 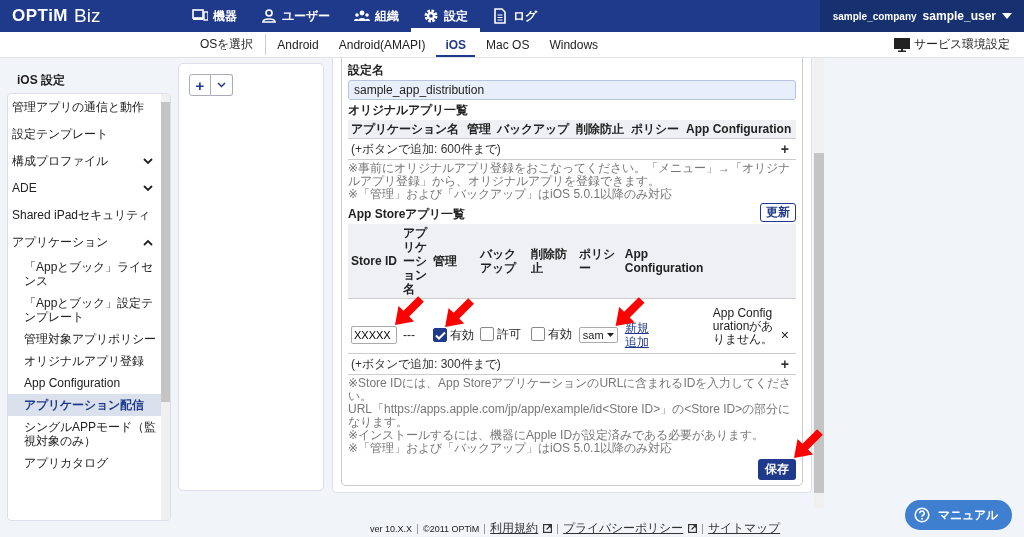 What do you see at coordinates (501, 334) in the screenshot?
I see `checkbox: 許可` at bounding box center [501, 334].